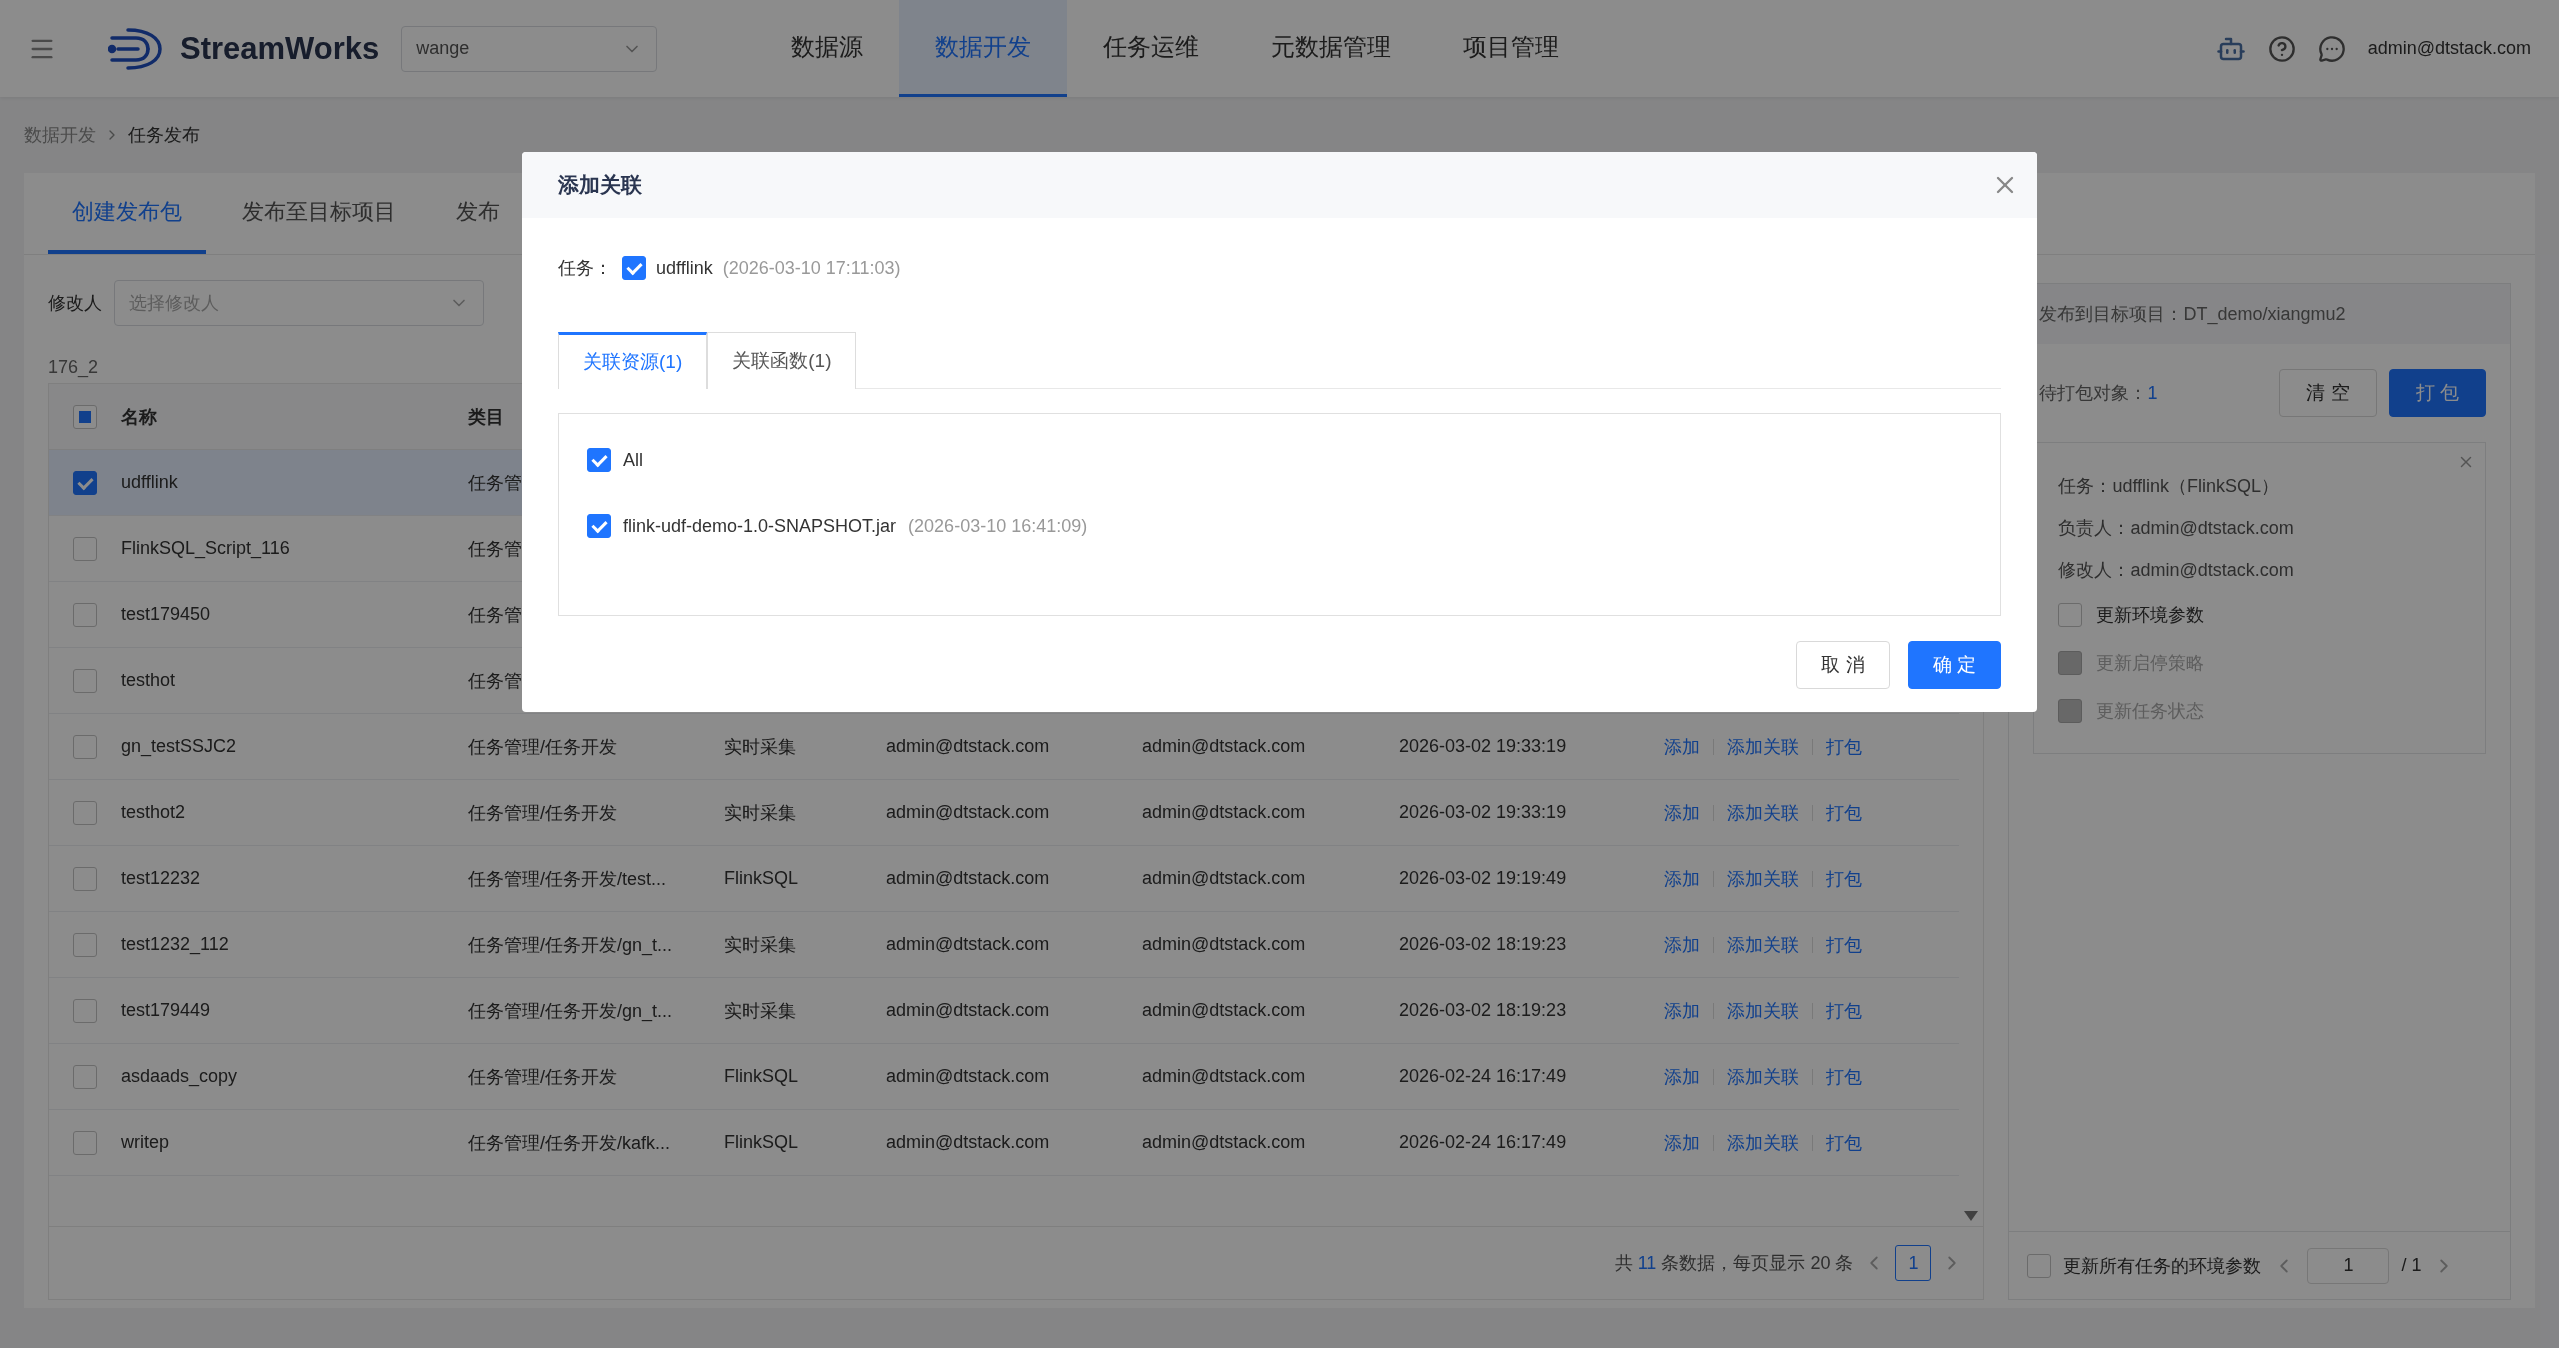 The width and height of the screenshot is (2559, 1348). Describe the element at coordinates (684, 268) in the screenshot. I see `task-name: udfflink` at that location.